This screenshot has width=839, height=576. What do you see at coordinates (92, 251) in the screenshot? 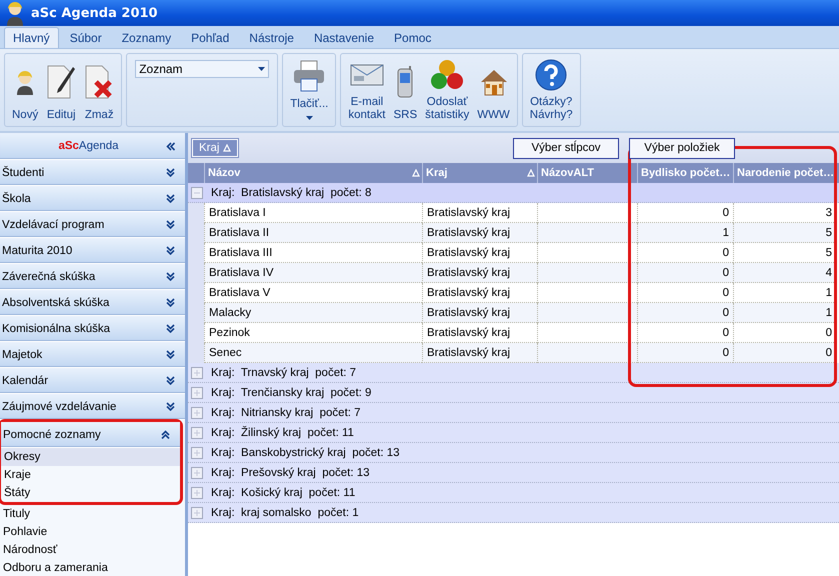
I see `sidebar-section: Maturita 2010` at bounding box center [92, 251].